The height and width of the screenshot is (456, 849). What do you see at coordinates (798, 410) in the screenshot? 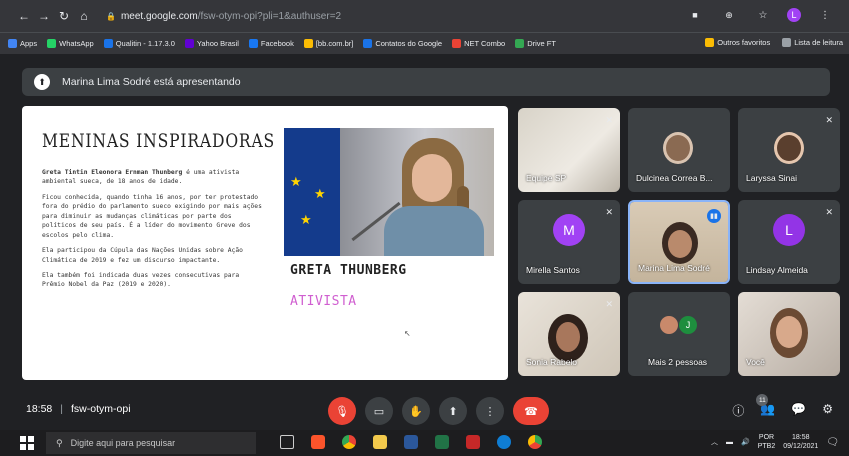
I see `chat-icon: 💬` at bounding box center [798, 410].